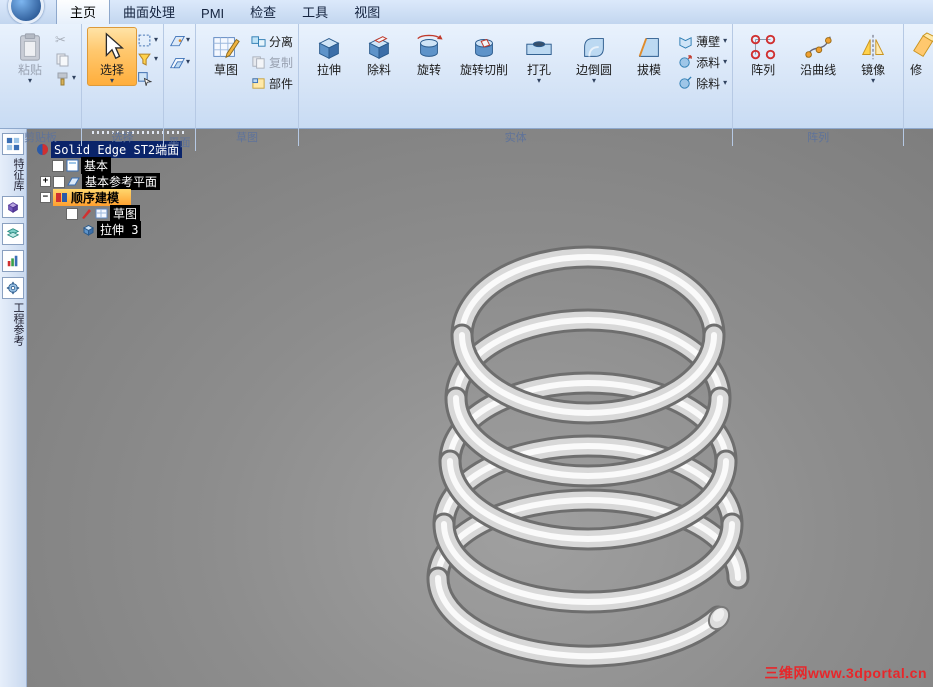  I want to click on round-edge-icon, so click(594, 47).